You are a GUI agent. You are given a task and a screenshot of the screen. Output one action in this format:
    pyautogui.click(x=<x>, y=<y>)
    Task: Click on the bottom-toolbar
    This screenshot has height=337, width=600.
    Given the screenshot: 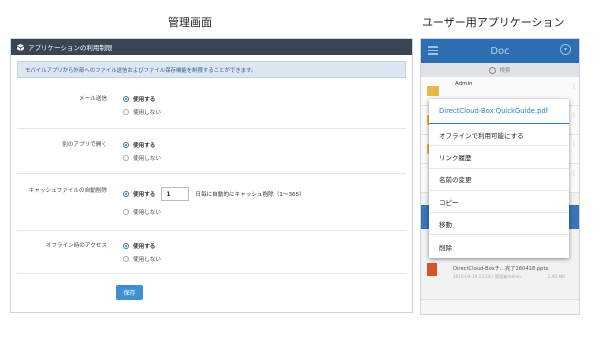 What is the action you would take?
    pyautogui.click(x=500, y=306)
    